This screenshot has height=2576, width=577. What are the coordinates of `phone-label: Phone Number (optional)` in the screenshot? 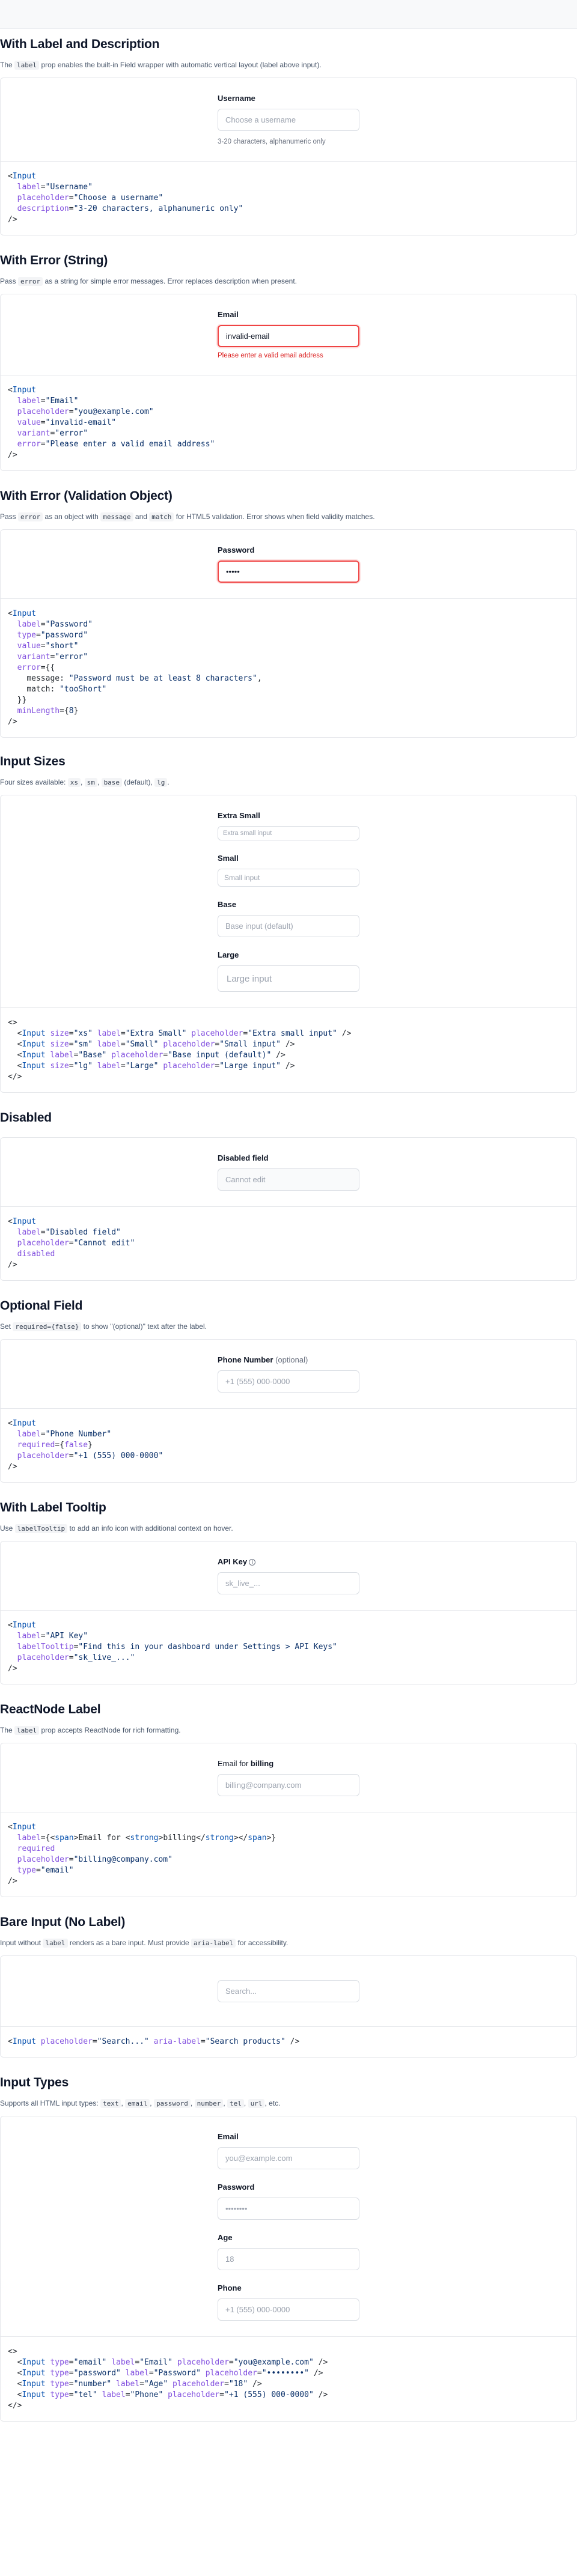 It's located at (263, 1359).